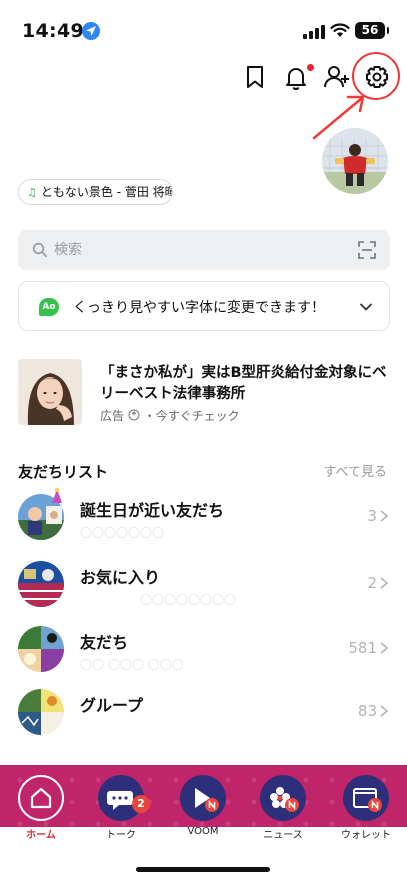  Describe the element at coordinates (355, 470) in the screenshot. I see `see-all-link: すべて見る` at that location.